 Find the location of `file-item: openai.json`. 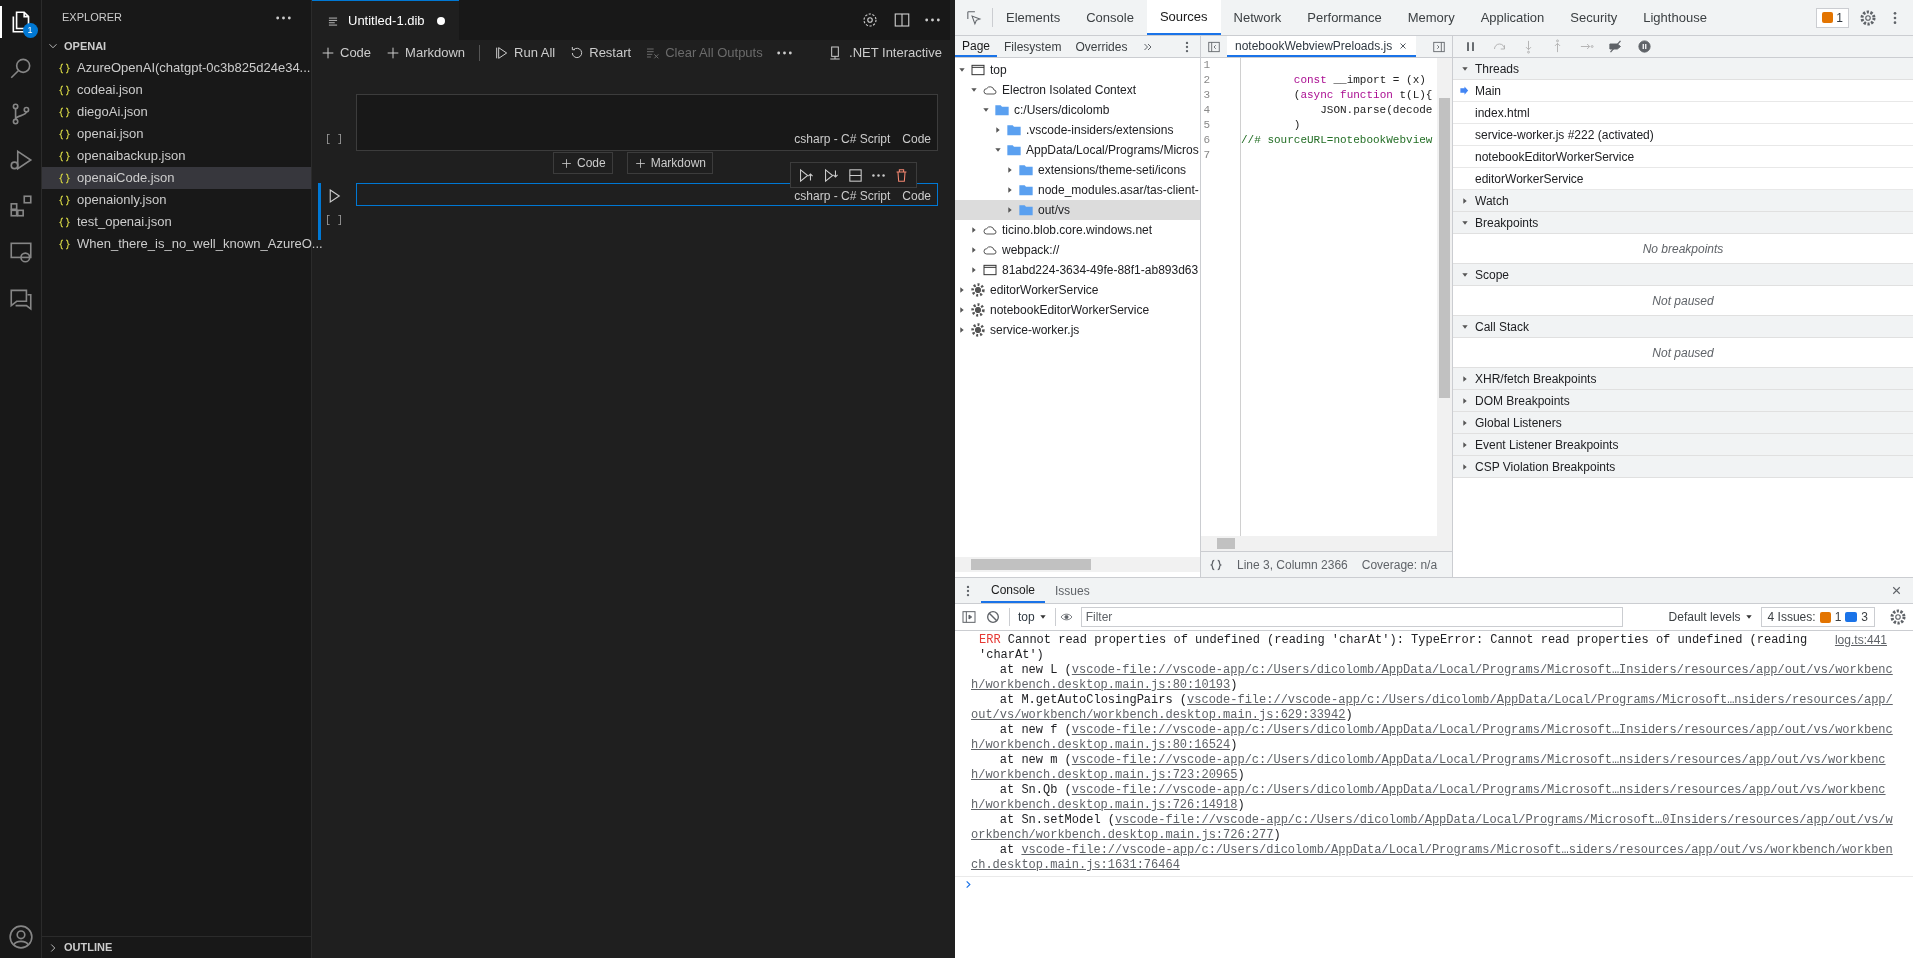

file-item: openai.json is located at coordinates (176, 134).